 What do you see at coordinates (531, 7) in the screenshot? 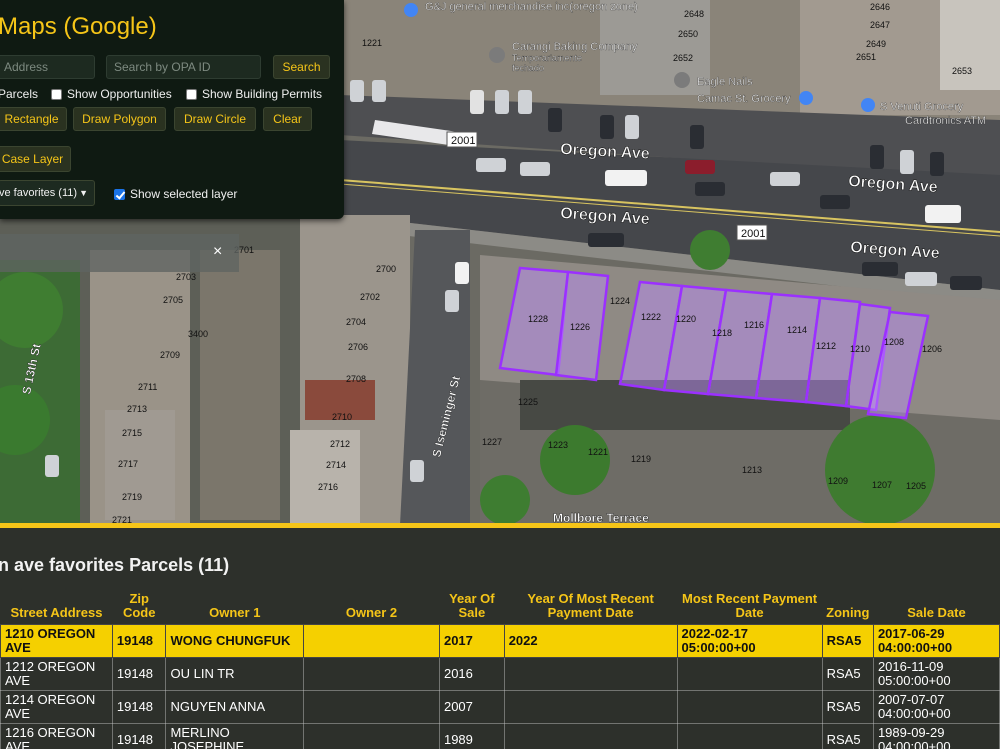
I see `poi-gj: G&J general merchandise inc(oregon zone)` at bounding box center [531, 7].